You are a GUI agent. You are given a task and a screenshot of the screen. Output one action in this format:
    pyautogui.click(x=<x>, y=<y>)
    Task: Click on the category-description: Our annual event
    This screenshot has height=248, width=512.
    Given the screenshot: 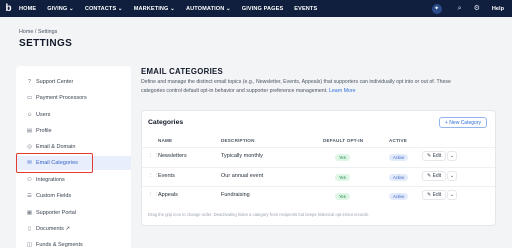 What is the action you would take?
    pyautogui.click(x=242, y=176)
    